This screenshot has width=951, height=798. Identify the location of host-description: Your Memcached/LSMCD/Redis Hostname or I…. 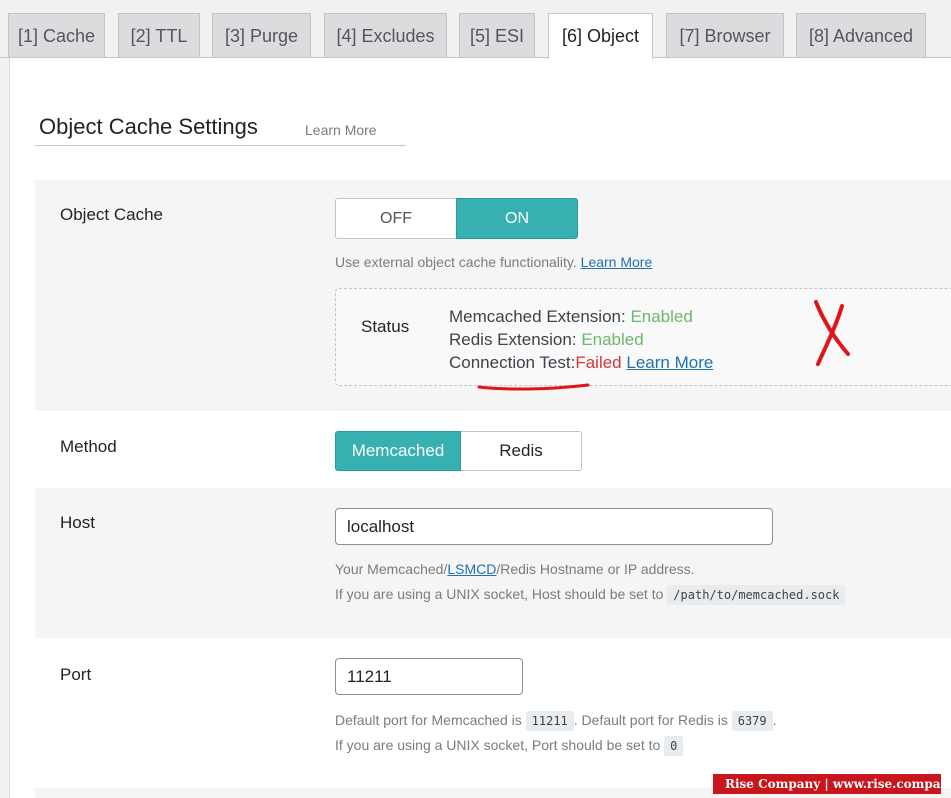
(515, 569).